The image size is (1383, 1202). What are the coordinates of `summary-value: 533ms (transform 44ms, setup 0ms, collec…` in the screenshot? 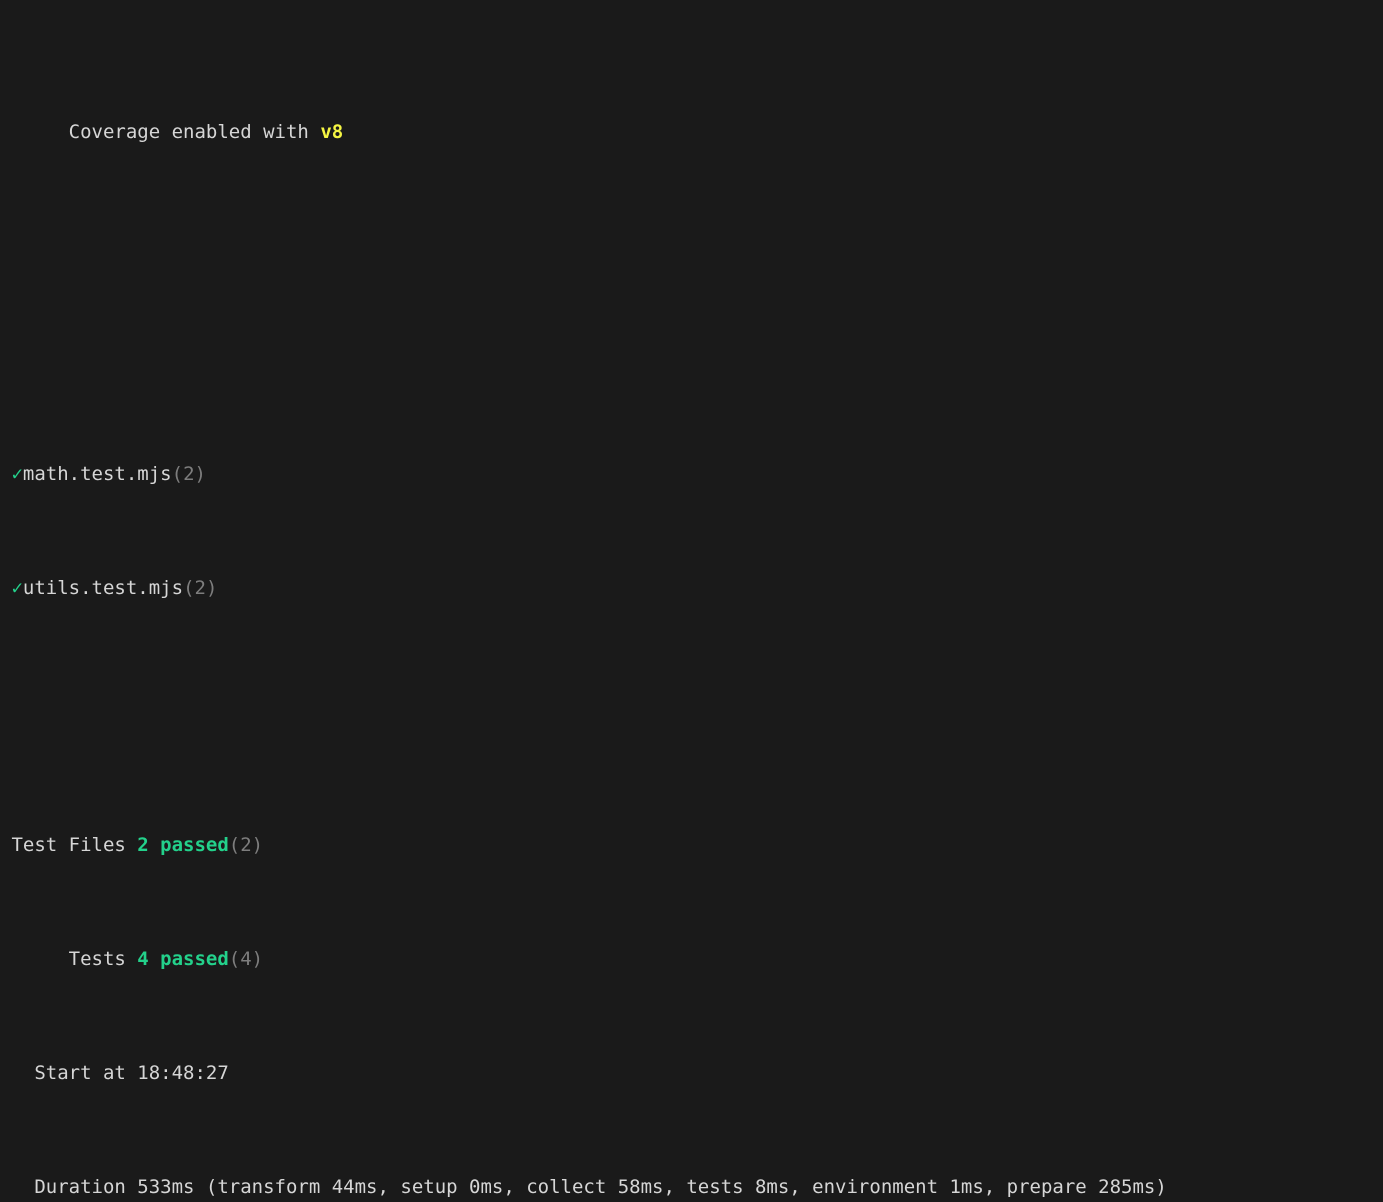 It's located at (652, 1186).